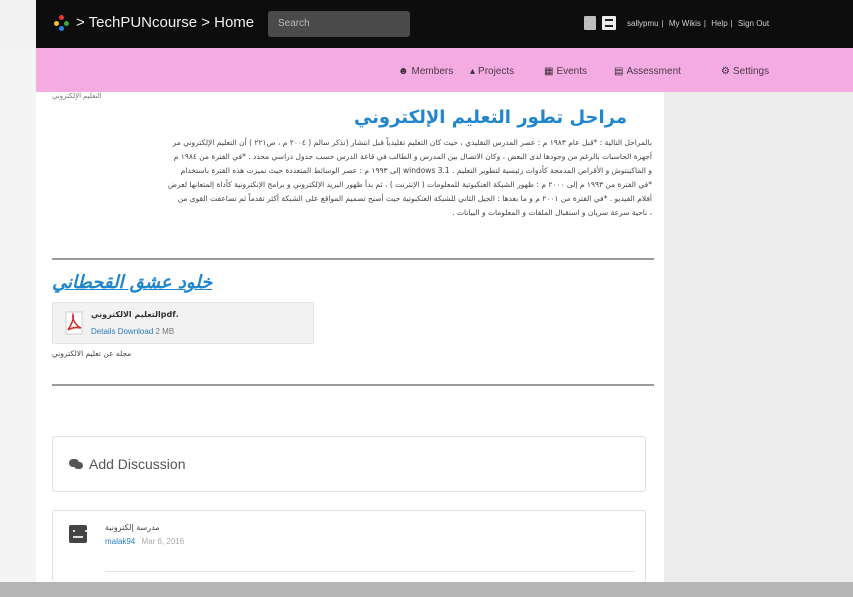  What do you see at coordinates (619, 71) in the screenshot?
I see `assessment-icon: ▤` at bounding box center [619, 71].